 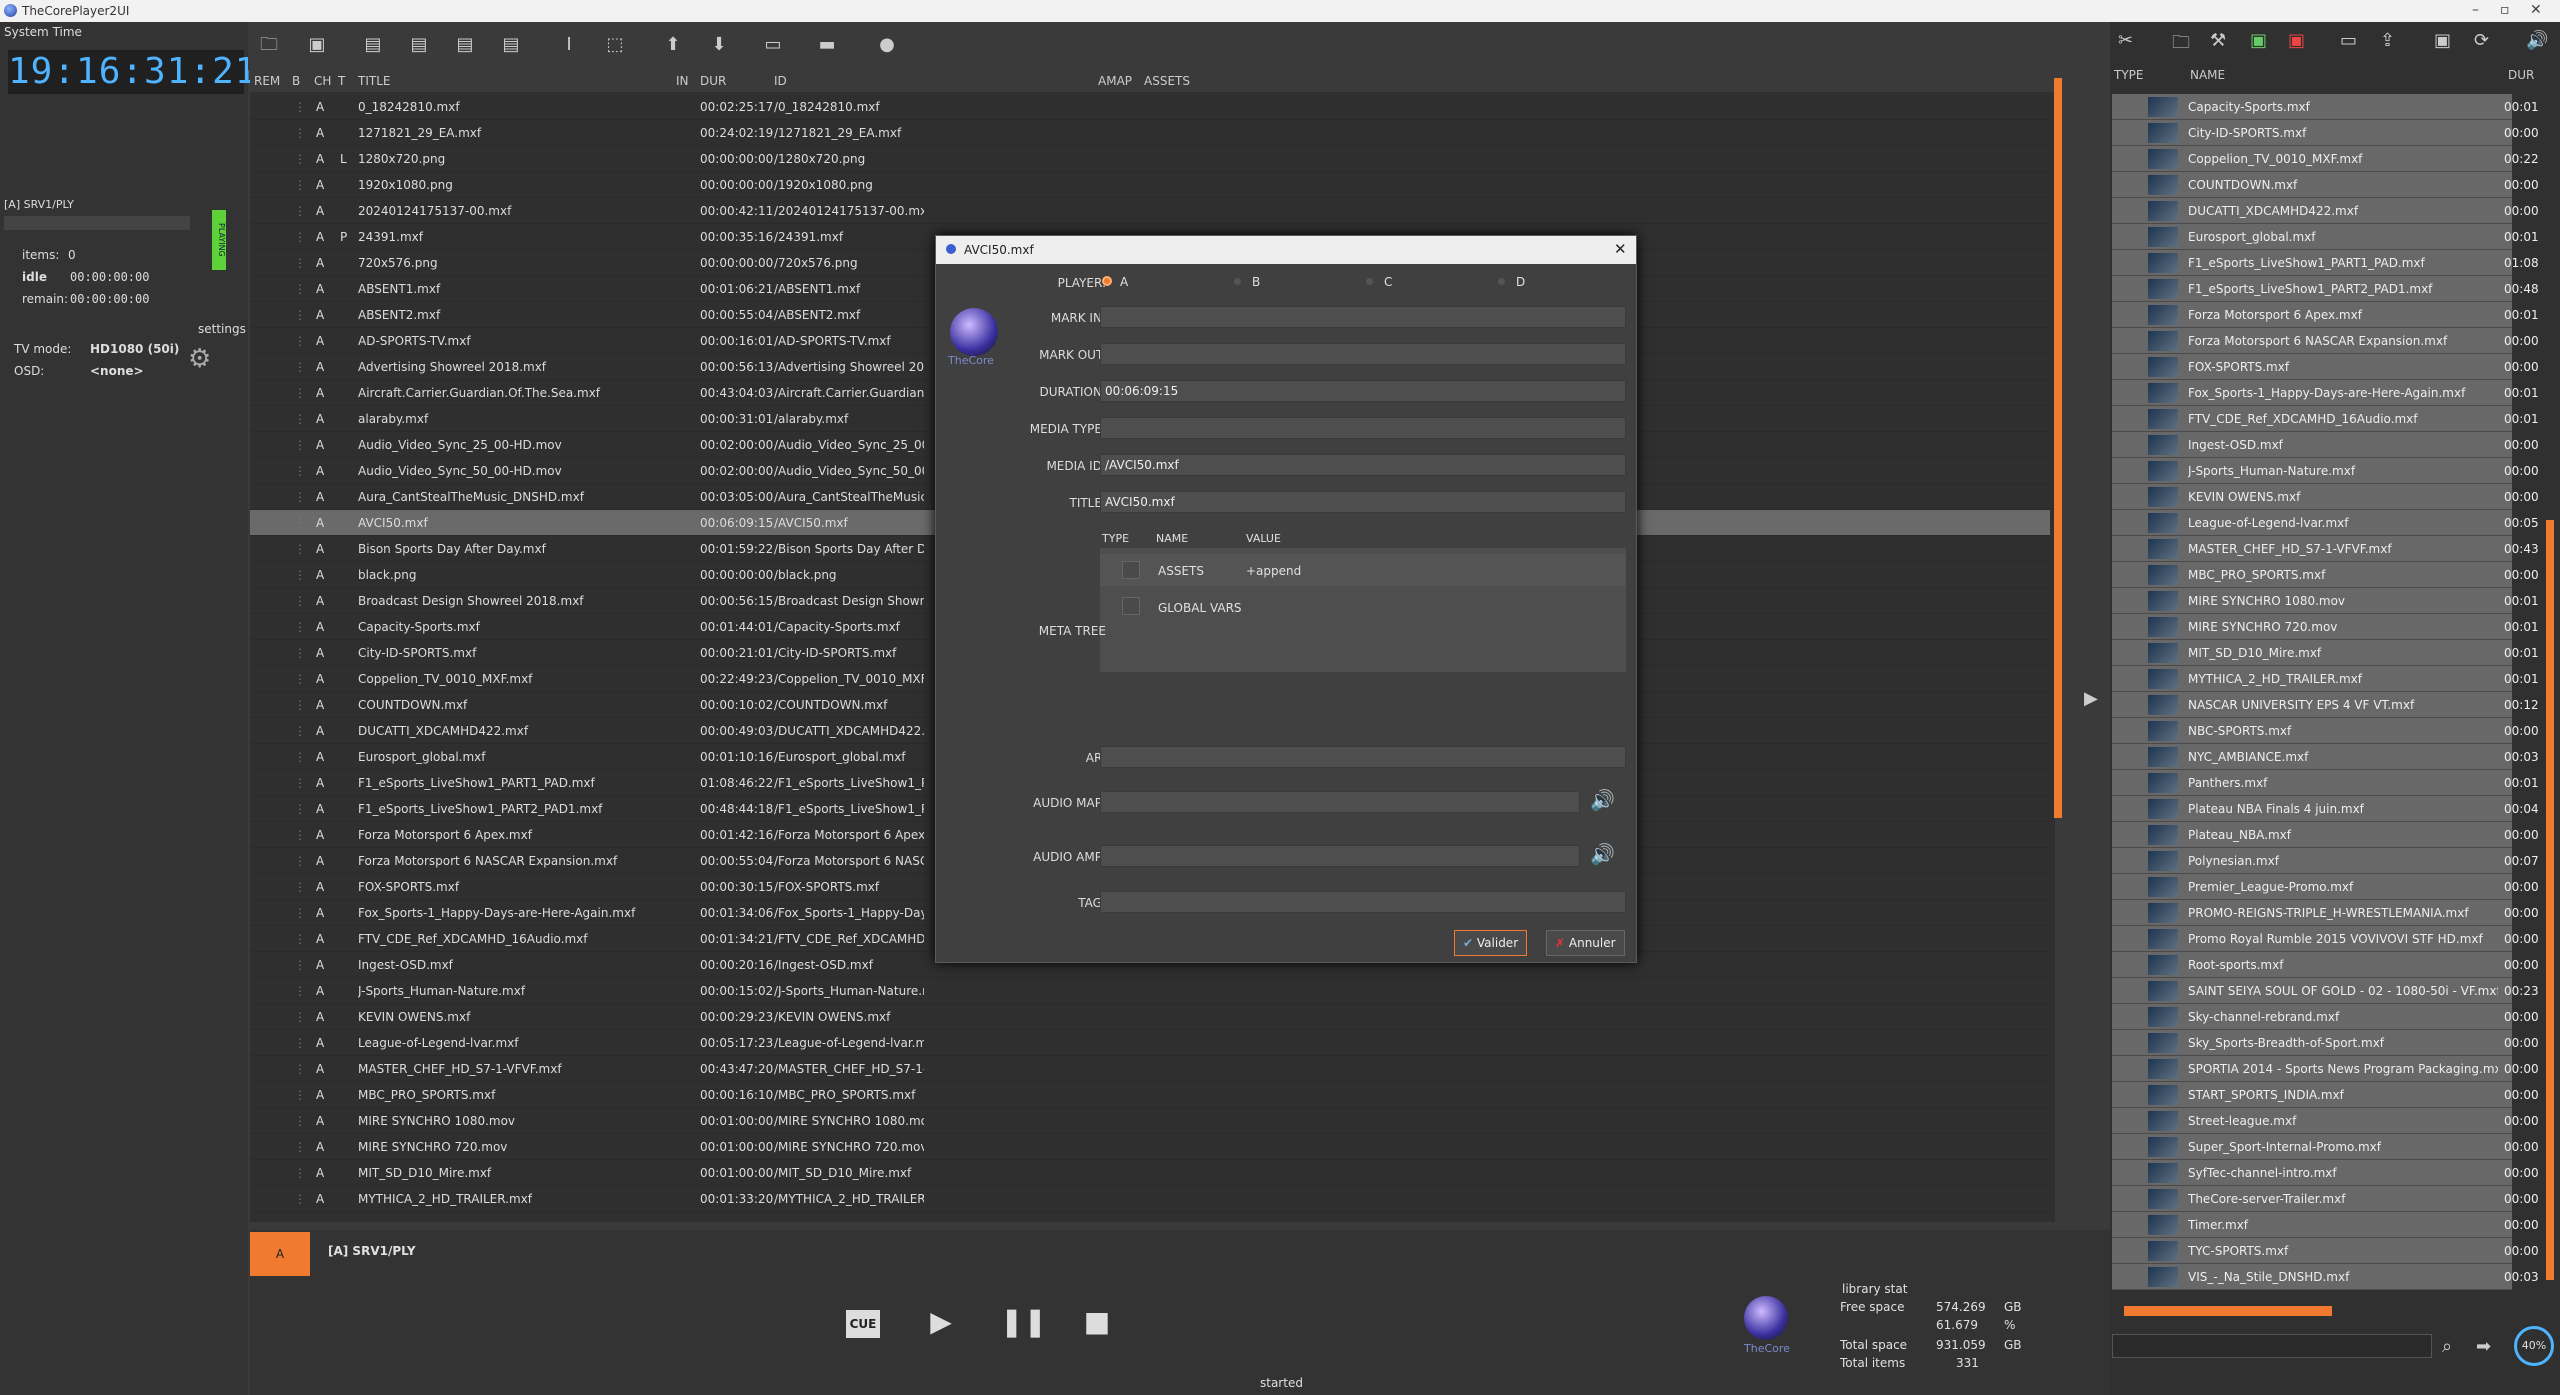 I want to click on cancel-button: ✗ Annuler, so click(x=1585, y=943).